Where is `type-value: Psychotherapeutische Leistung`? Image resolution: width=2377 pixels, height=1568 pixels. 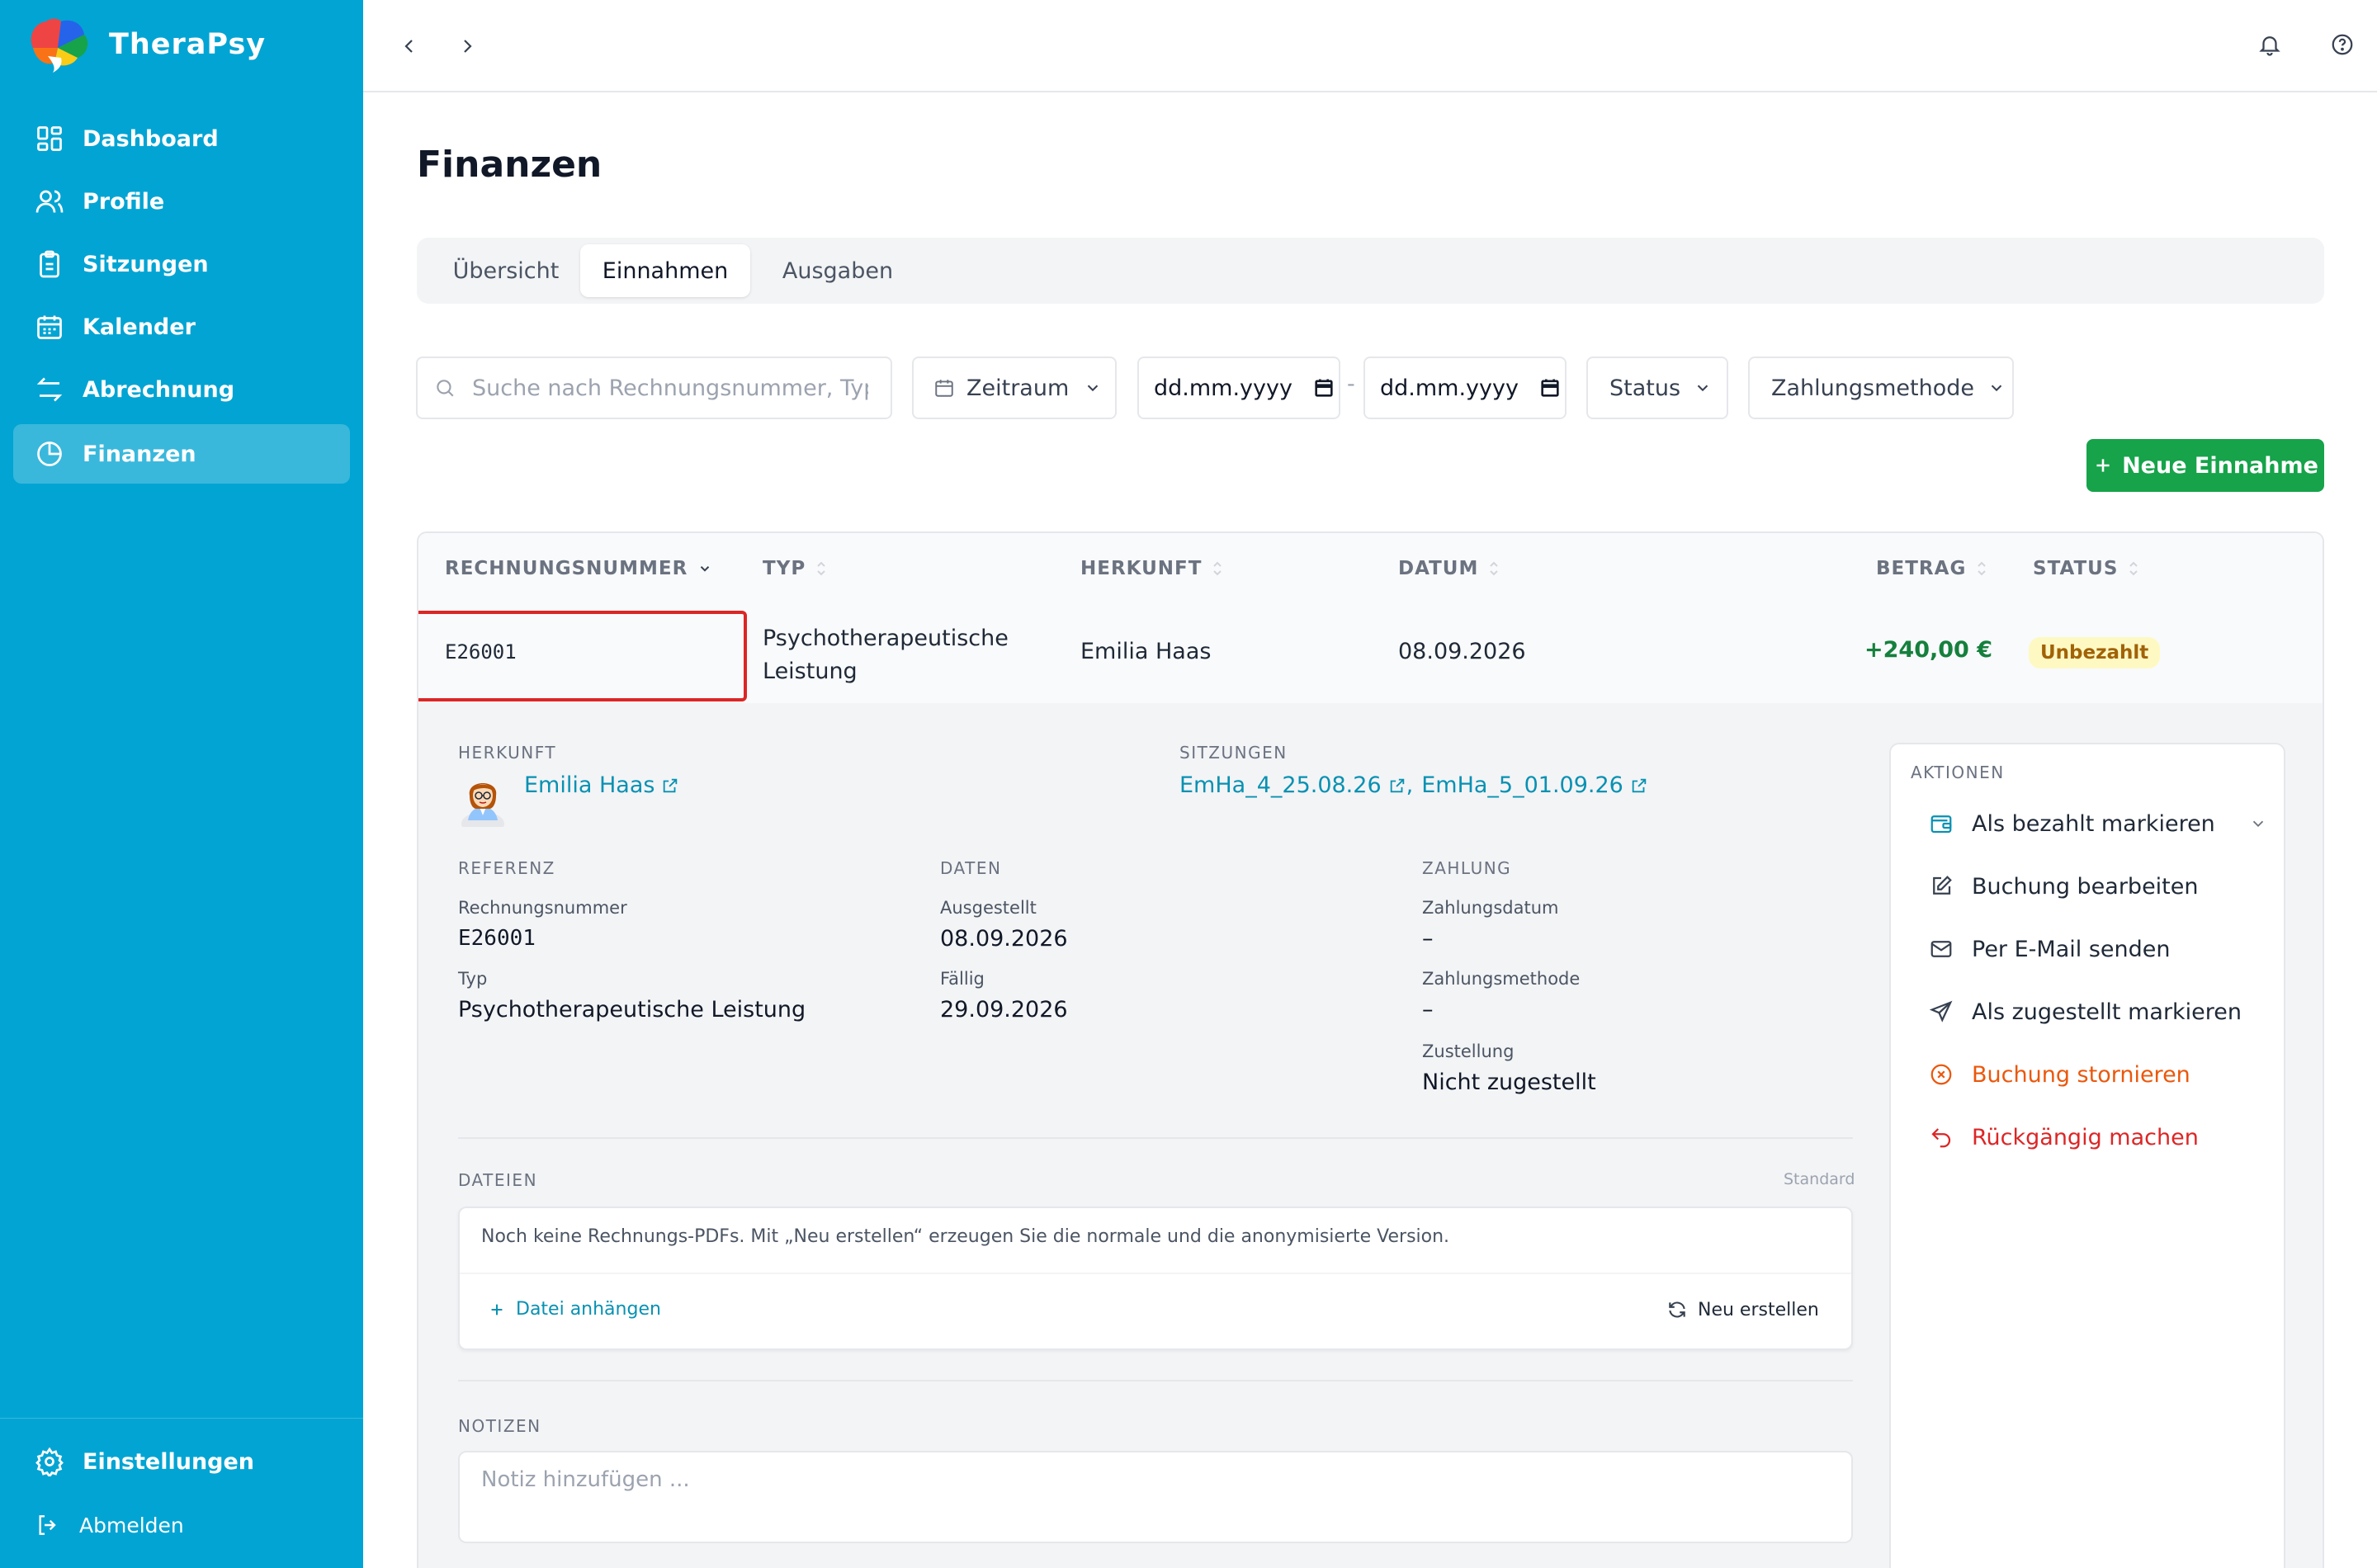
type-value: Psychotherapeutische Leistung is located at coordinates (632, 1010).